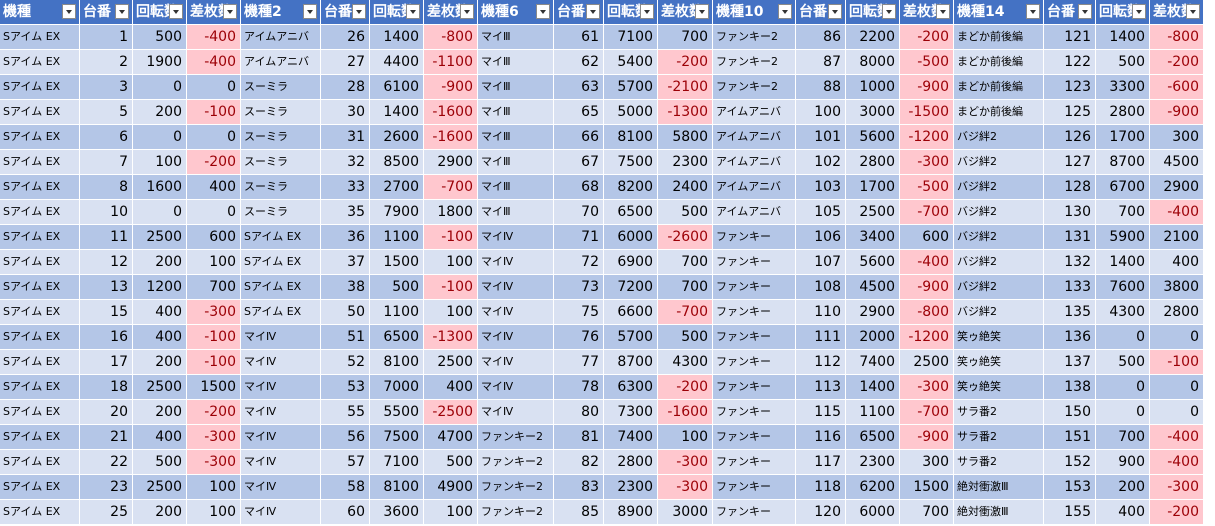  Describe the element at coordinates (397, 62) in the screenshot. I see `value-cell: 4400` at that location.